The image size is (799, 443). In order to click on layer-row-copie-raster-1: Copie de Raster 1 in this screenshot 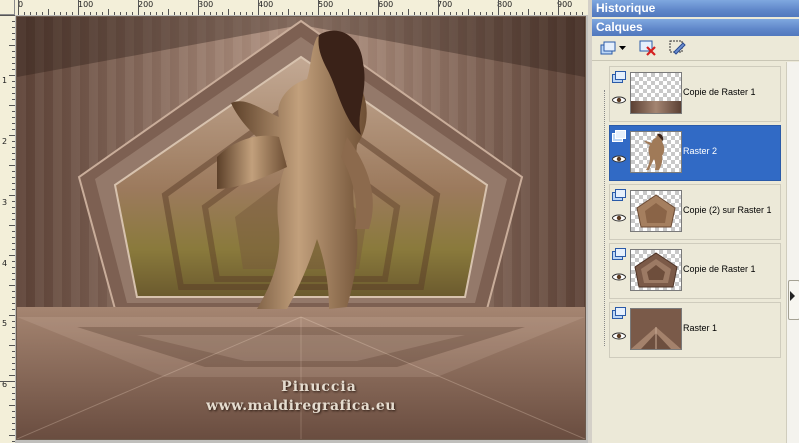, I will do `click(695, 271)`.